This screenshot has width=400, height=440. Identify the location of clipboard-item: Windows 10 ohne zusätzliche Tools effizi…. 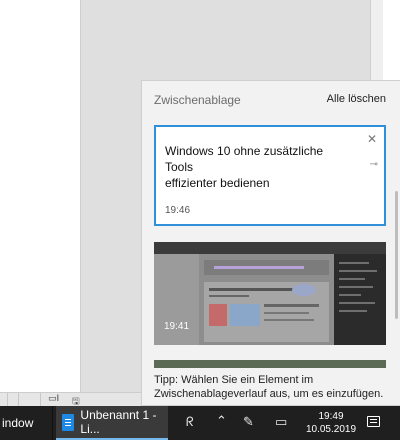
(270, 175).